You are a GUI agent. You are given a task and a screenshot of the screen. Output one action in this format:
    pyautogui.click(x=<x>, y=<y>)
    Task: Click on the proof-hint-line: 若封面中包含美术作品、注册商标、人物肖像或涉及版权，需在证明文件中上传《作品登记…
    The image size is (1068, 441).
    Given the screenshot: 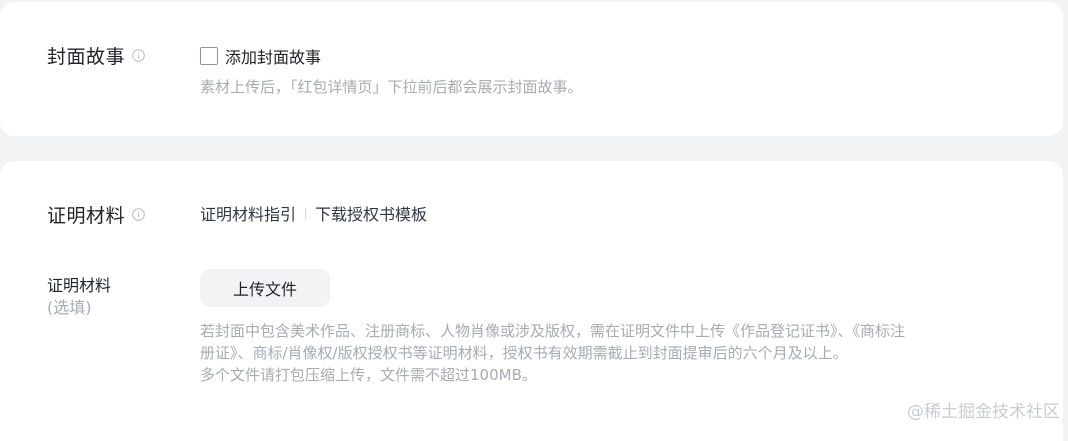 What is the action you would take?
    pyautogui.click(x=553, y=331)
    